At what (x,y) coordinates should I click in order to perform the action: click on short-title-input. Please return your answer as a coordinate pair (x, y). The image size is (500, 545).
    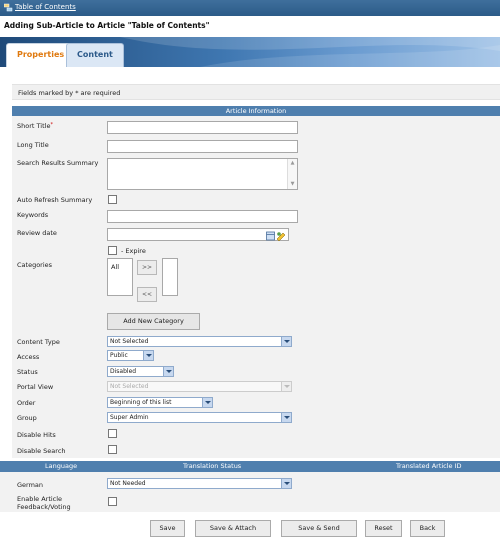
    Looking at the image, I should click on (202, 127).